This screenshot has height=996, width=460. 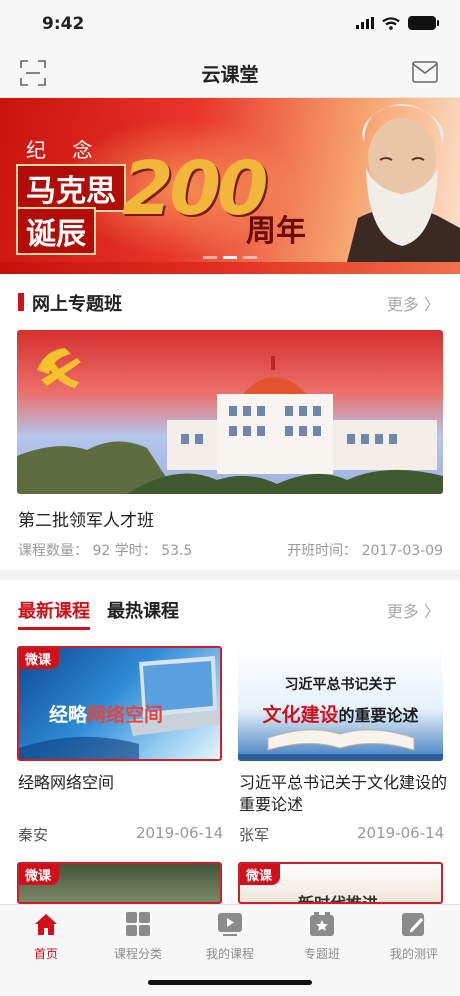 I want to click on course-author: 秦安, so click(x=33, y=835).